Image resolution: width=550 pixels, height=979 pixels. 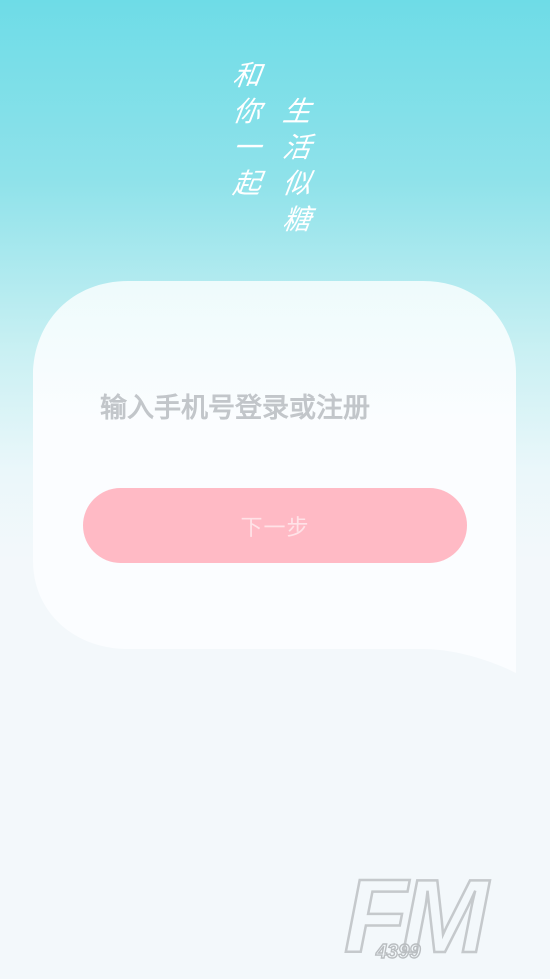 What do you see at coordinates (247, 183) in the screenshot?
I see `slogan-char: 起` at bounding box center [247, 183].